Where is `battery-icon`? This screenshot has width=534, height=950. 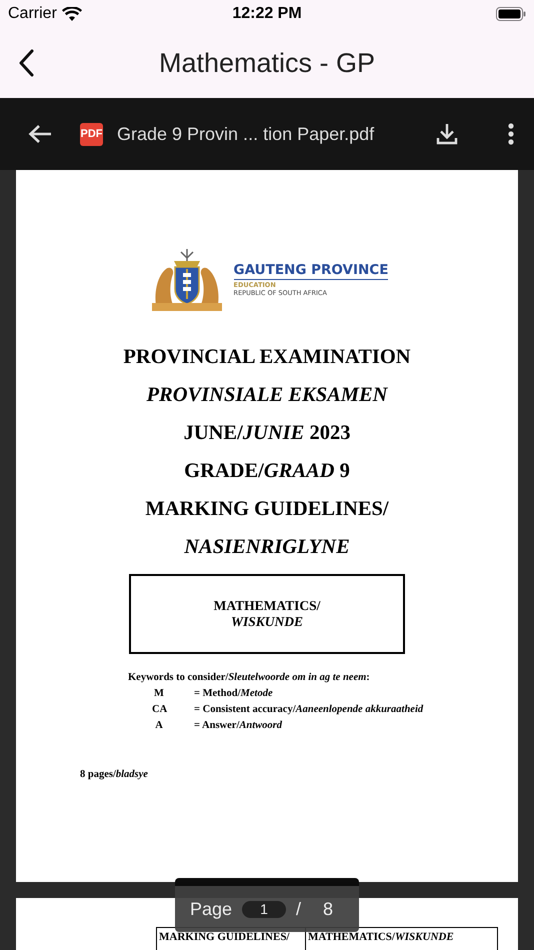
battery-icon is located at coordinates (511, 14).